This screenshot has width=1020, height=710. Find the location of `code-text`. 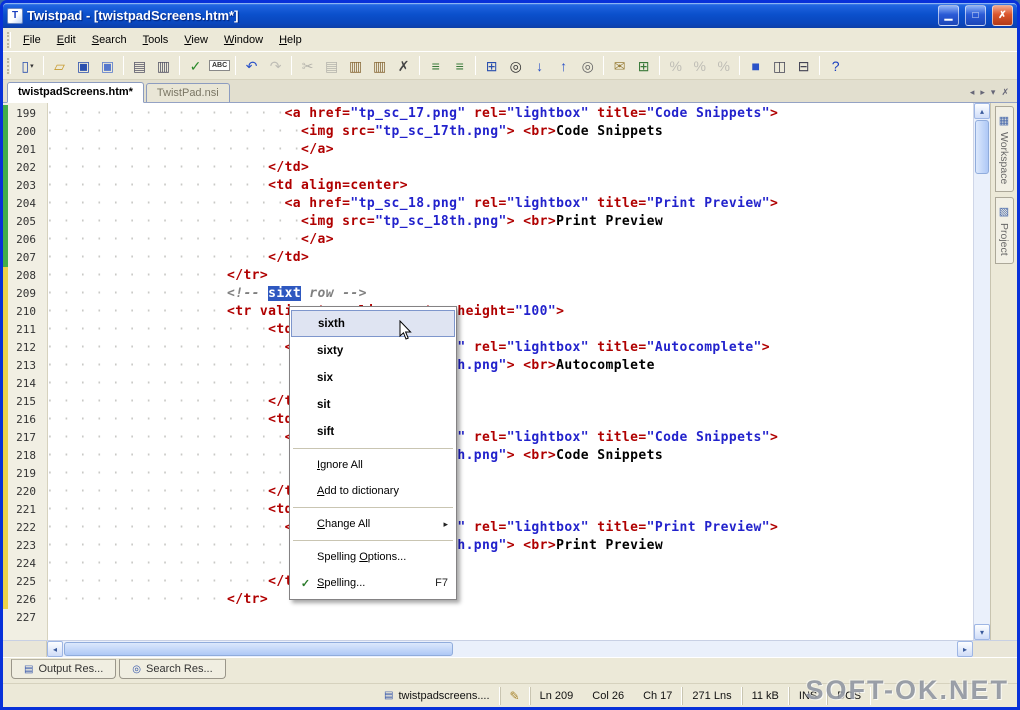

code-text is located at coordinates (43, 618).